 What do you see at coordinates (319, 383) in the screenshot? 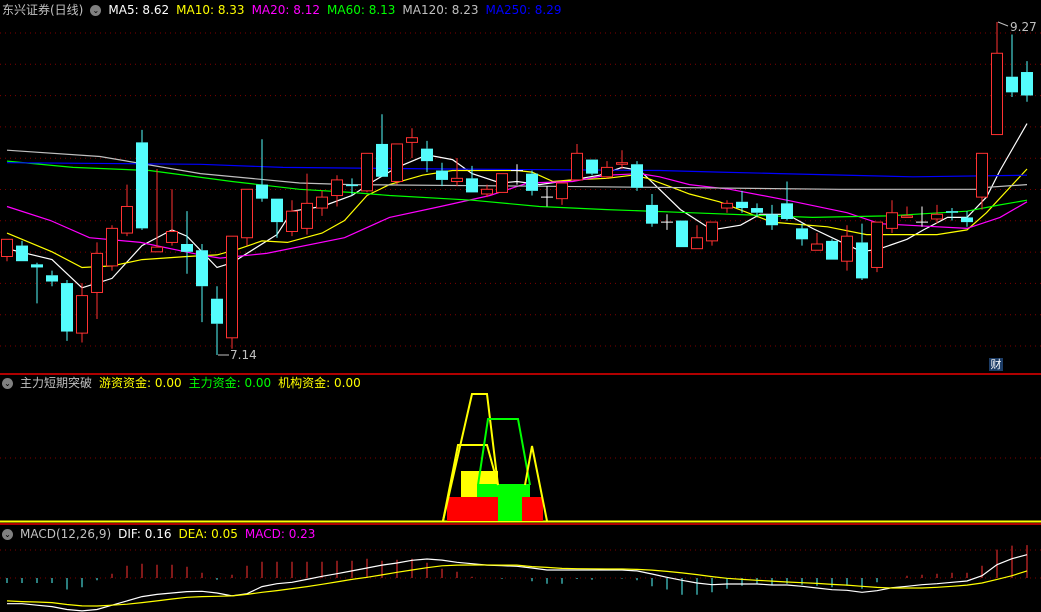
I see `legend-value: 机构资金: 0.00` at bounding box center [319, 383].